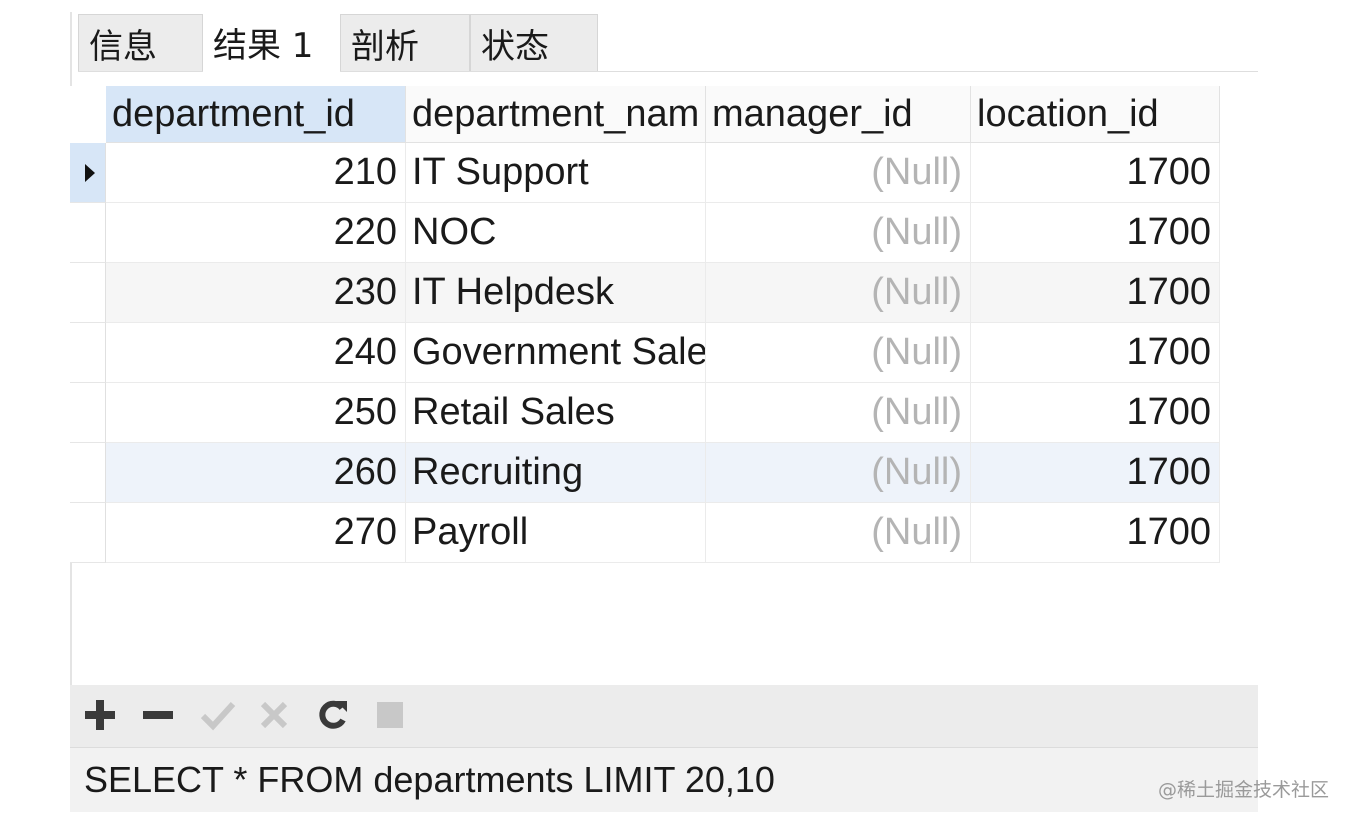 This screenshot has height=824, width=1351. I want to click on table-row: 220 NOC (Null) 1700, so click(645, 233).